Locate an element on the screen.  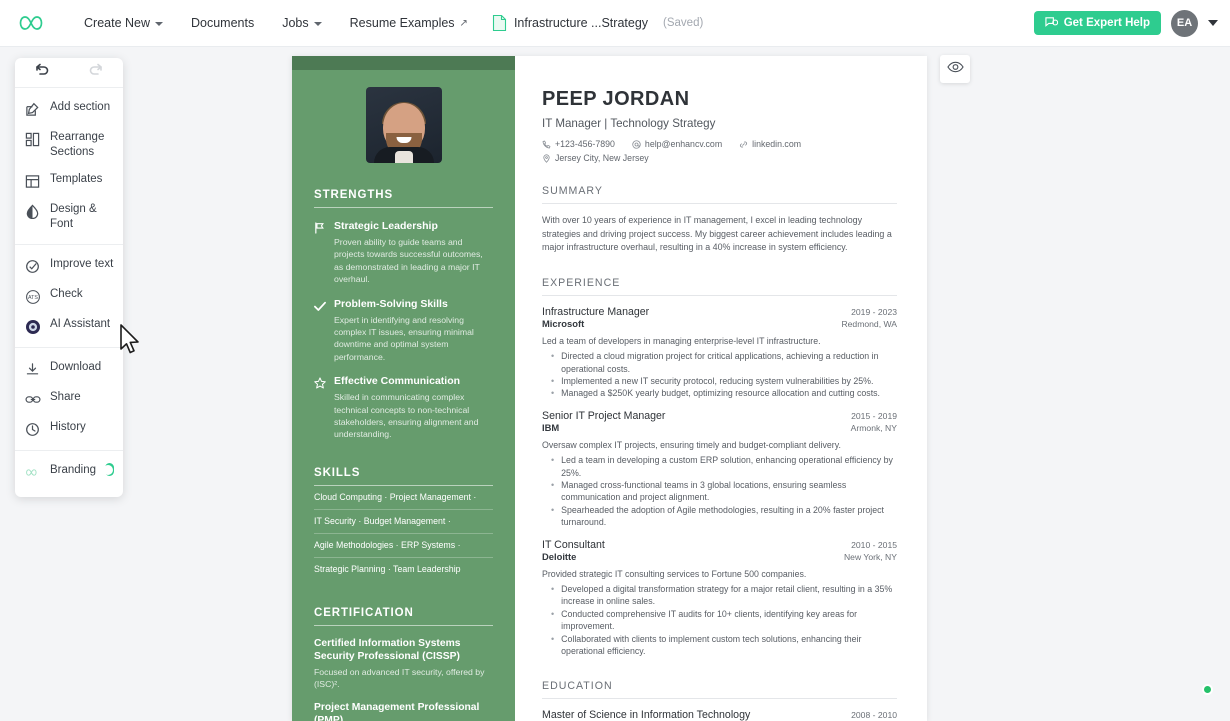
summary-heading: SUMMARY is located at coordinates (572, 191).